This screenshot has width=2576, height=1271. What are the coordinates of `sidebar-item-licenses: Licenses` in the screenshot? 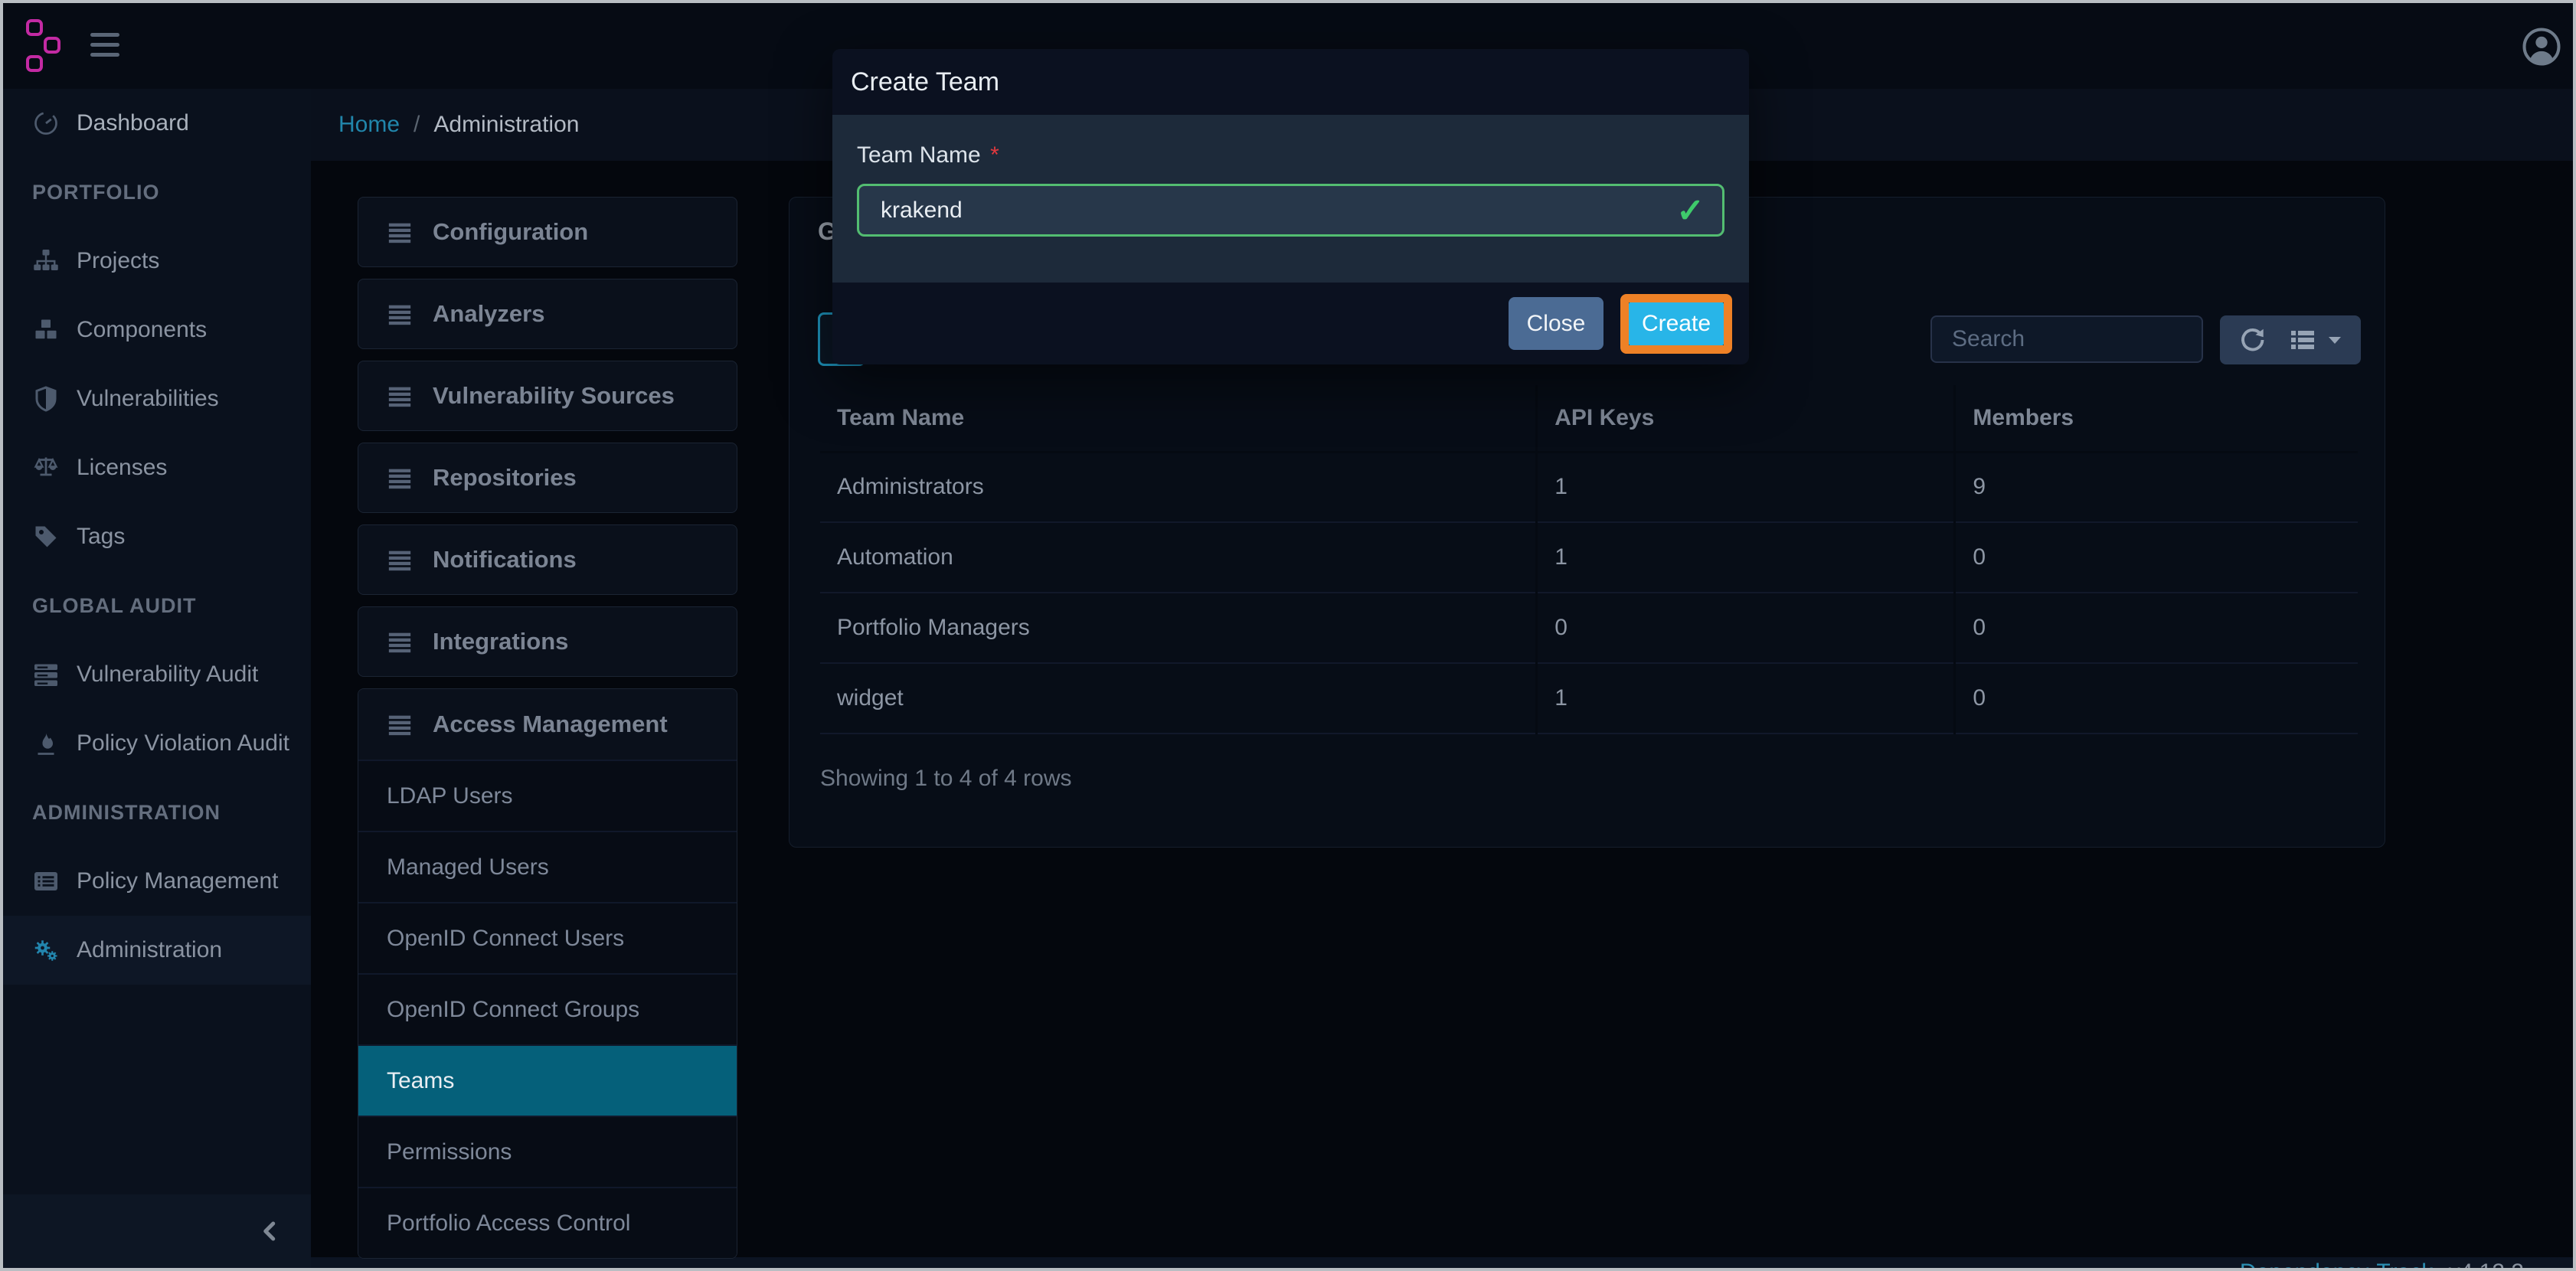 It's located at (157, 468).